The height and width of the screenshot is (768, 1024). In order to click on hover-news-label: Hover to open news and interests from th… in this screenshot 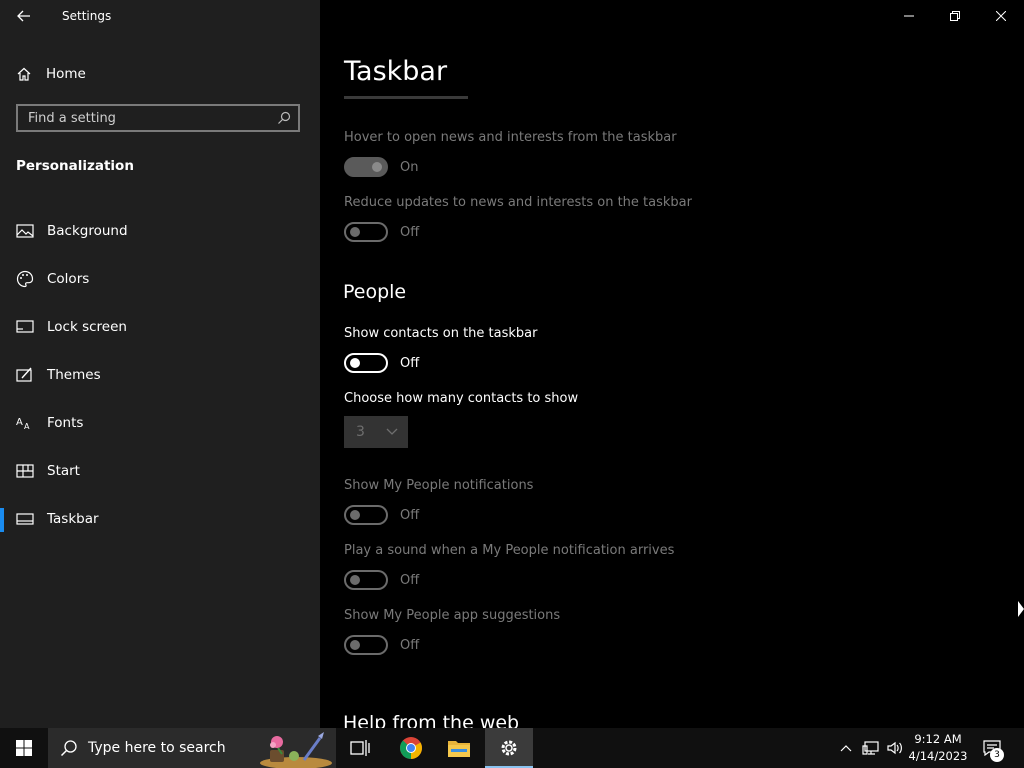, I will do `click(510, 137)`.